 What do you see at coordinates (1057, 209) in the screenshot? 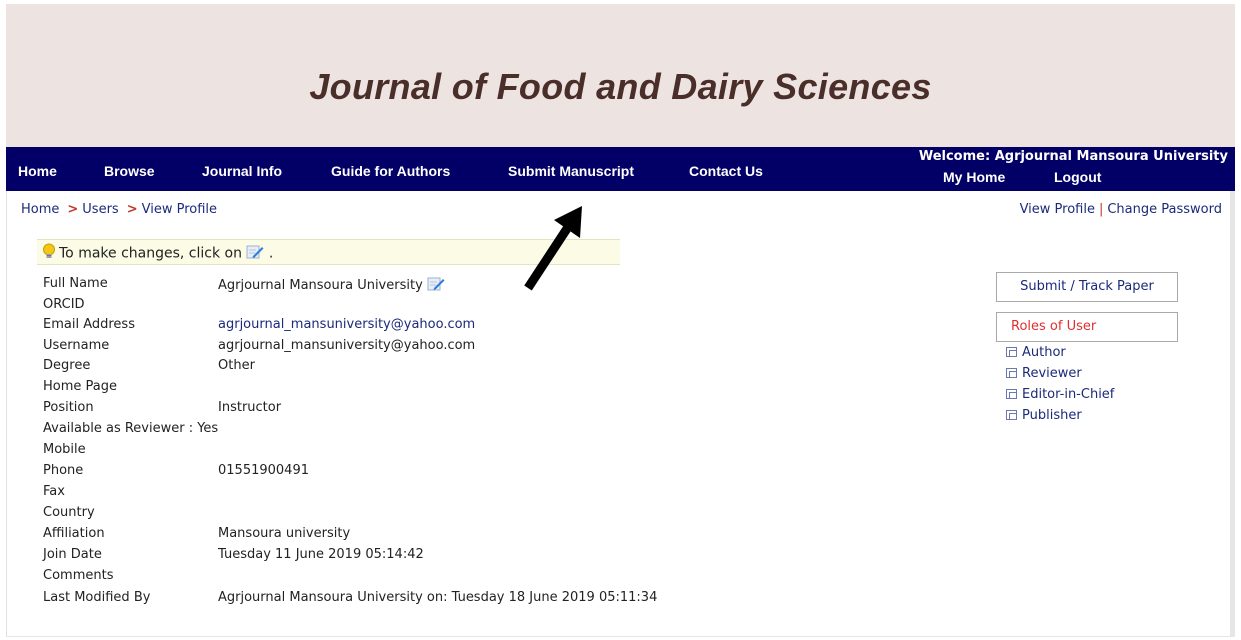
I see `view-profile-link: View Profile` at bounding box center [1057, 209].